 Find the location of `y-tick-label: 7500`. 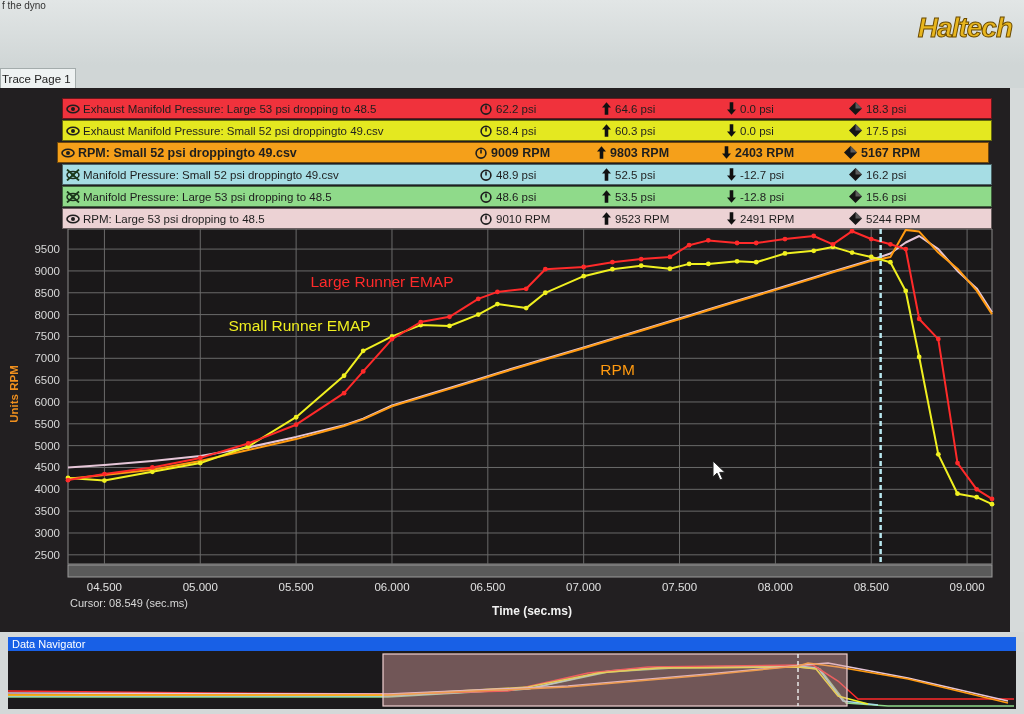

y-tick-label: 7500 is located at coordinates (47, 336).